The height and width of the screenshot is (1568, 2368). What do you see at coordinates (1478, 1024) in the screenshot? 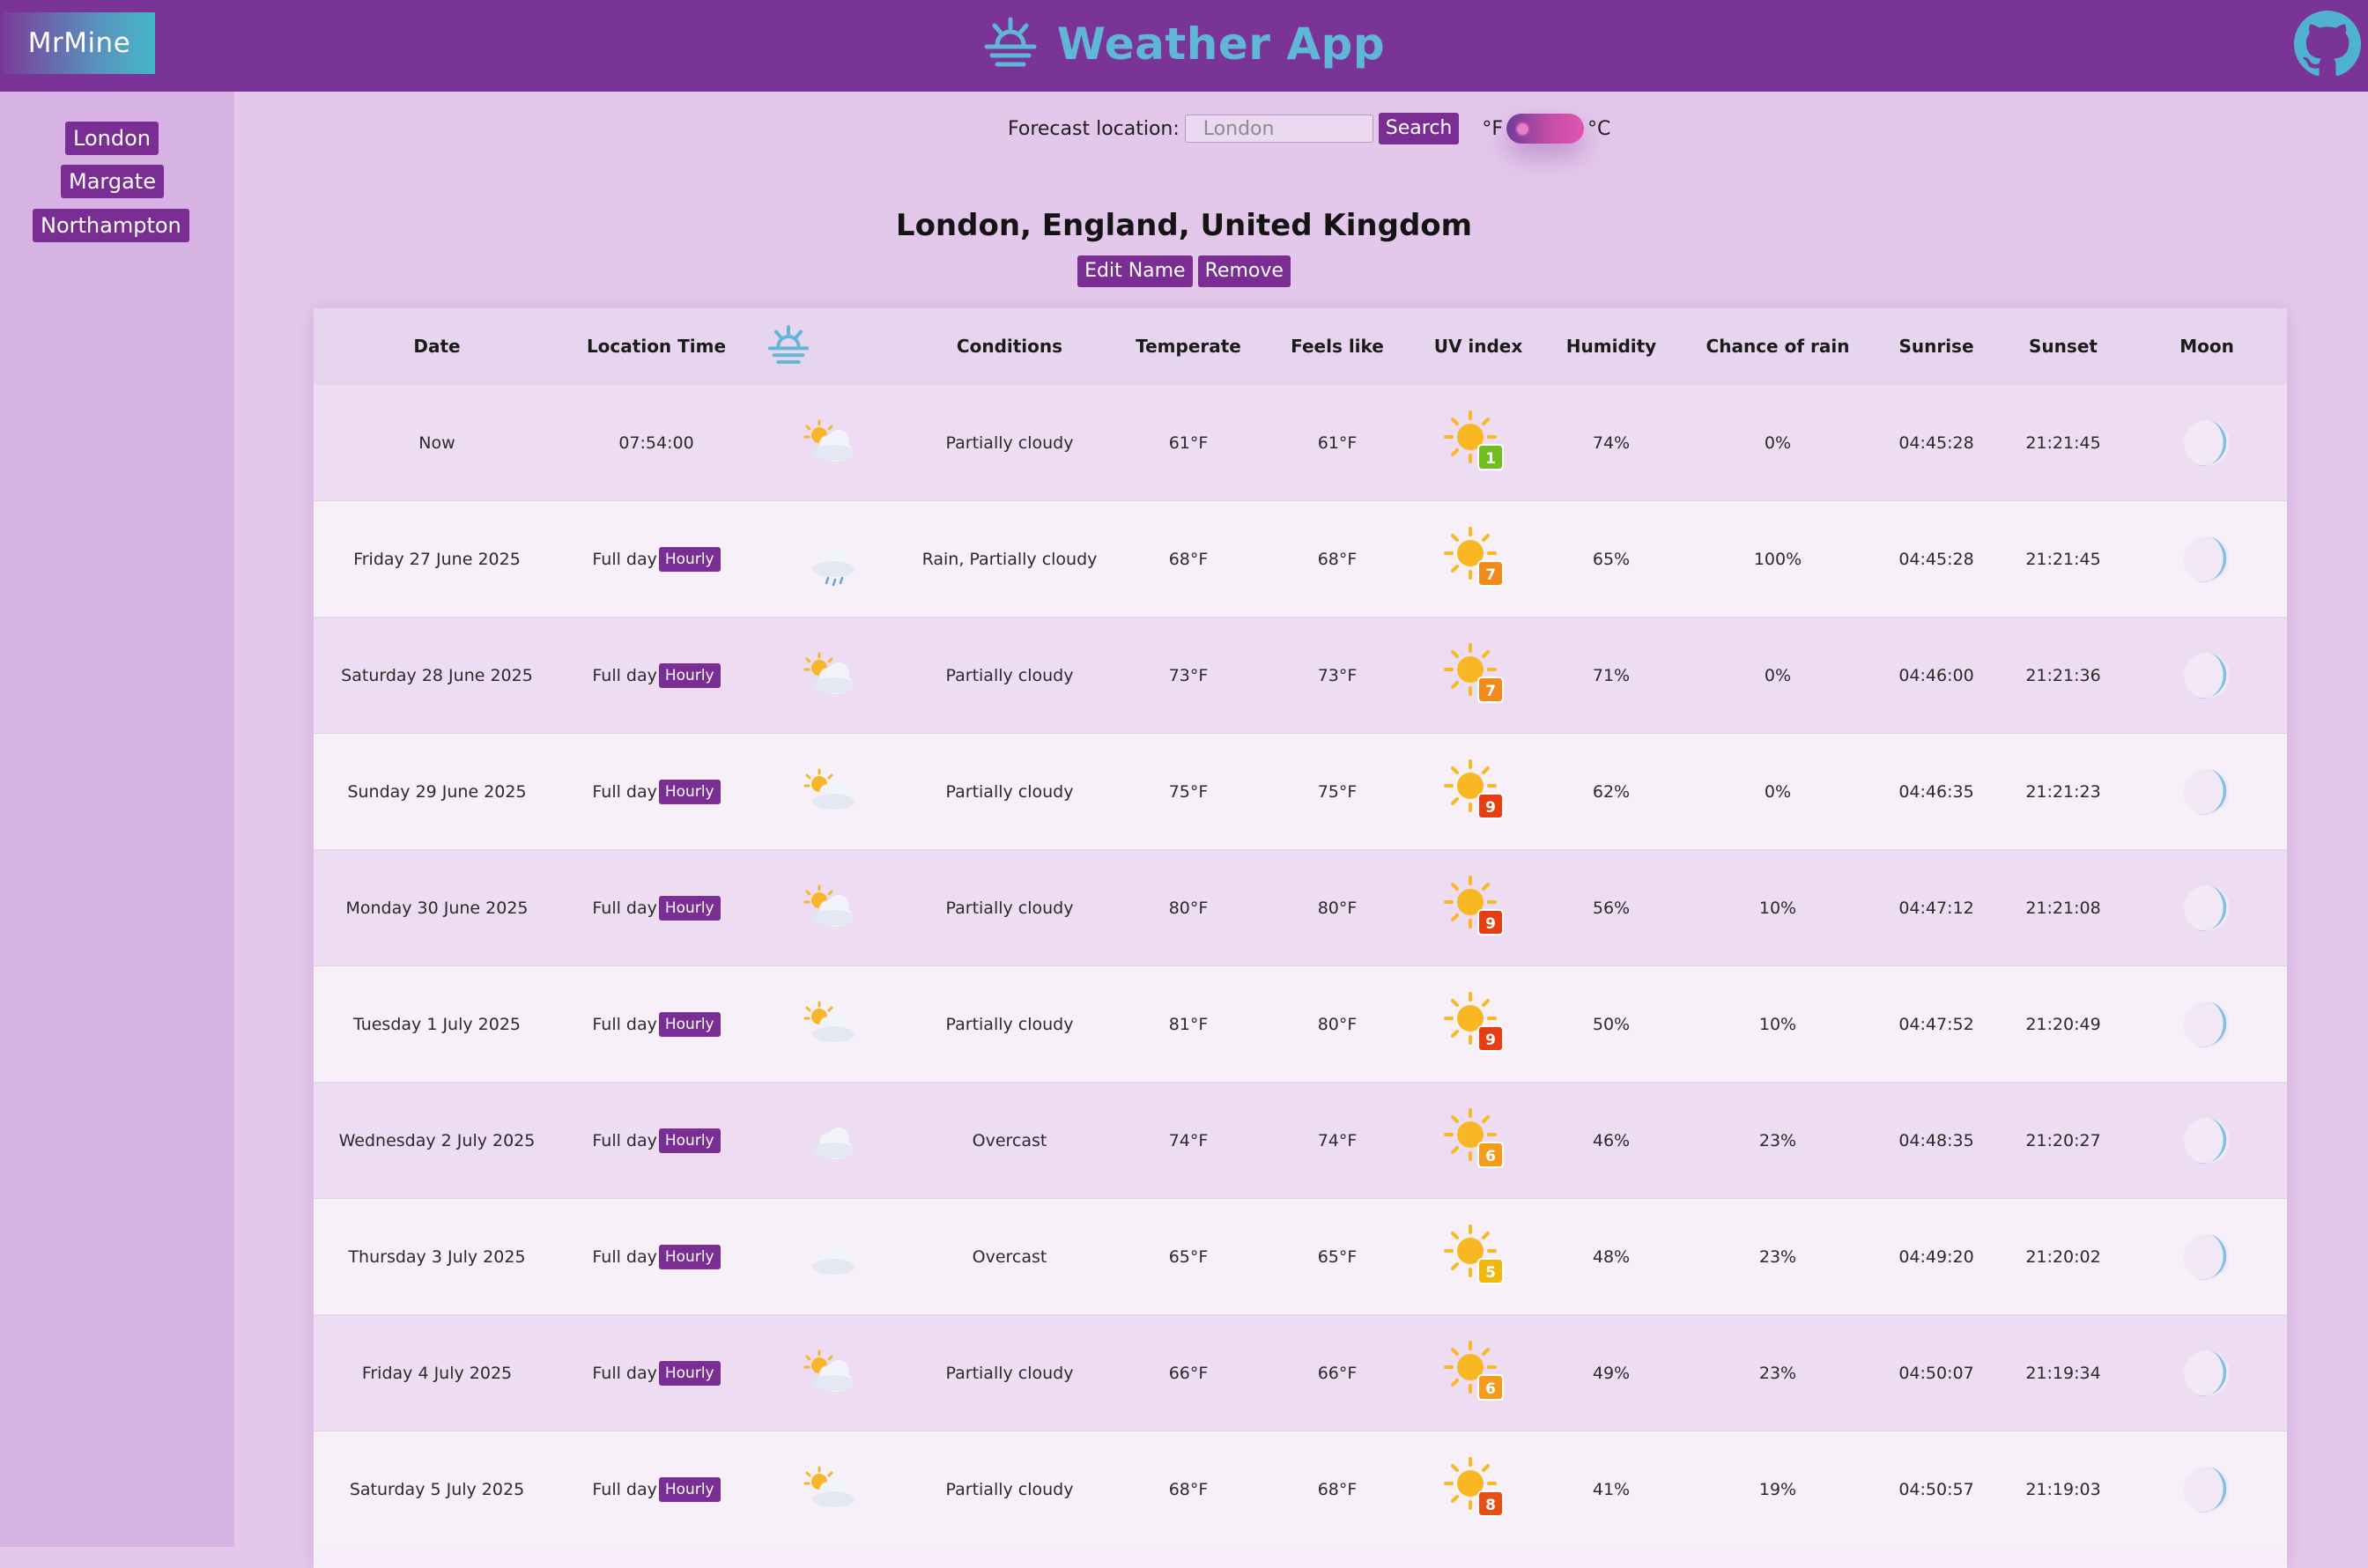
I see `uv-indicator: 9` at bounding box center [1478, 1024].